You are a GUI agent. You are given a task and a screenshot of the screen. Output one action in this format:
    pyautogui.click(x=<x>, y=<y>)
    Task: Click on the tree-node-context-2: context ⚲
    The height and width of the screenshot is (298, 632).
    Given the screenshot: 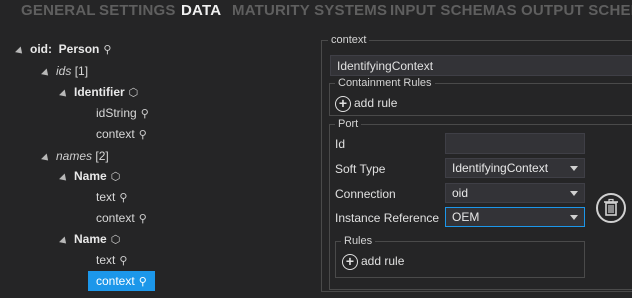 What is the action you would take?
    pyautogui.click(x=121, y=218)
    